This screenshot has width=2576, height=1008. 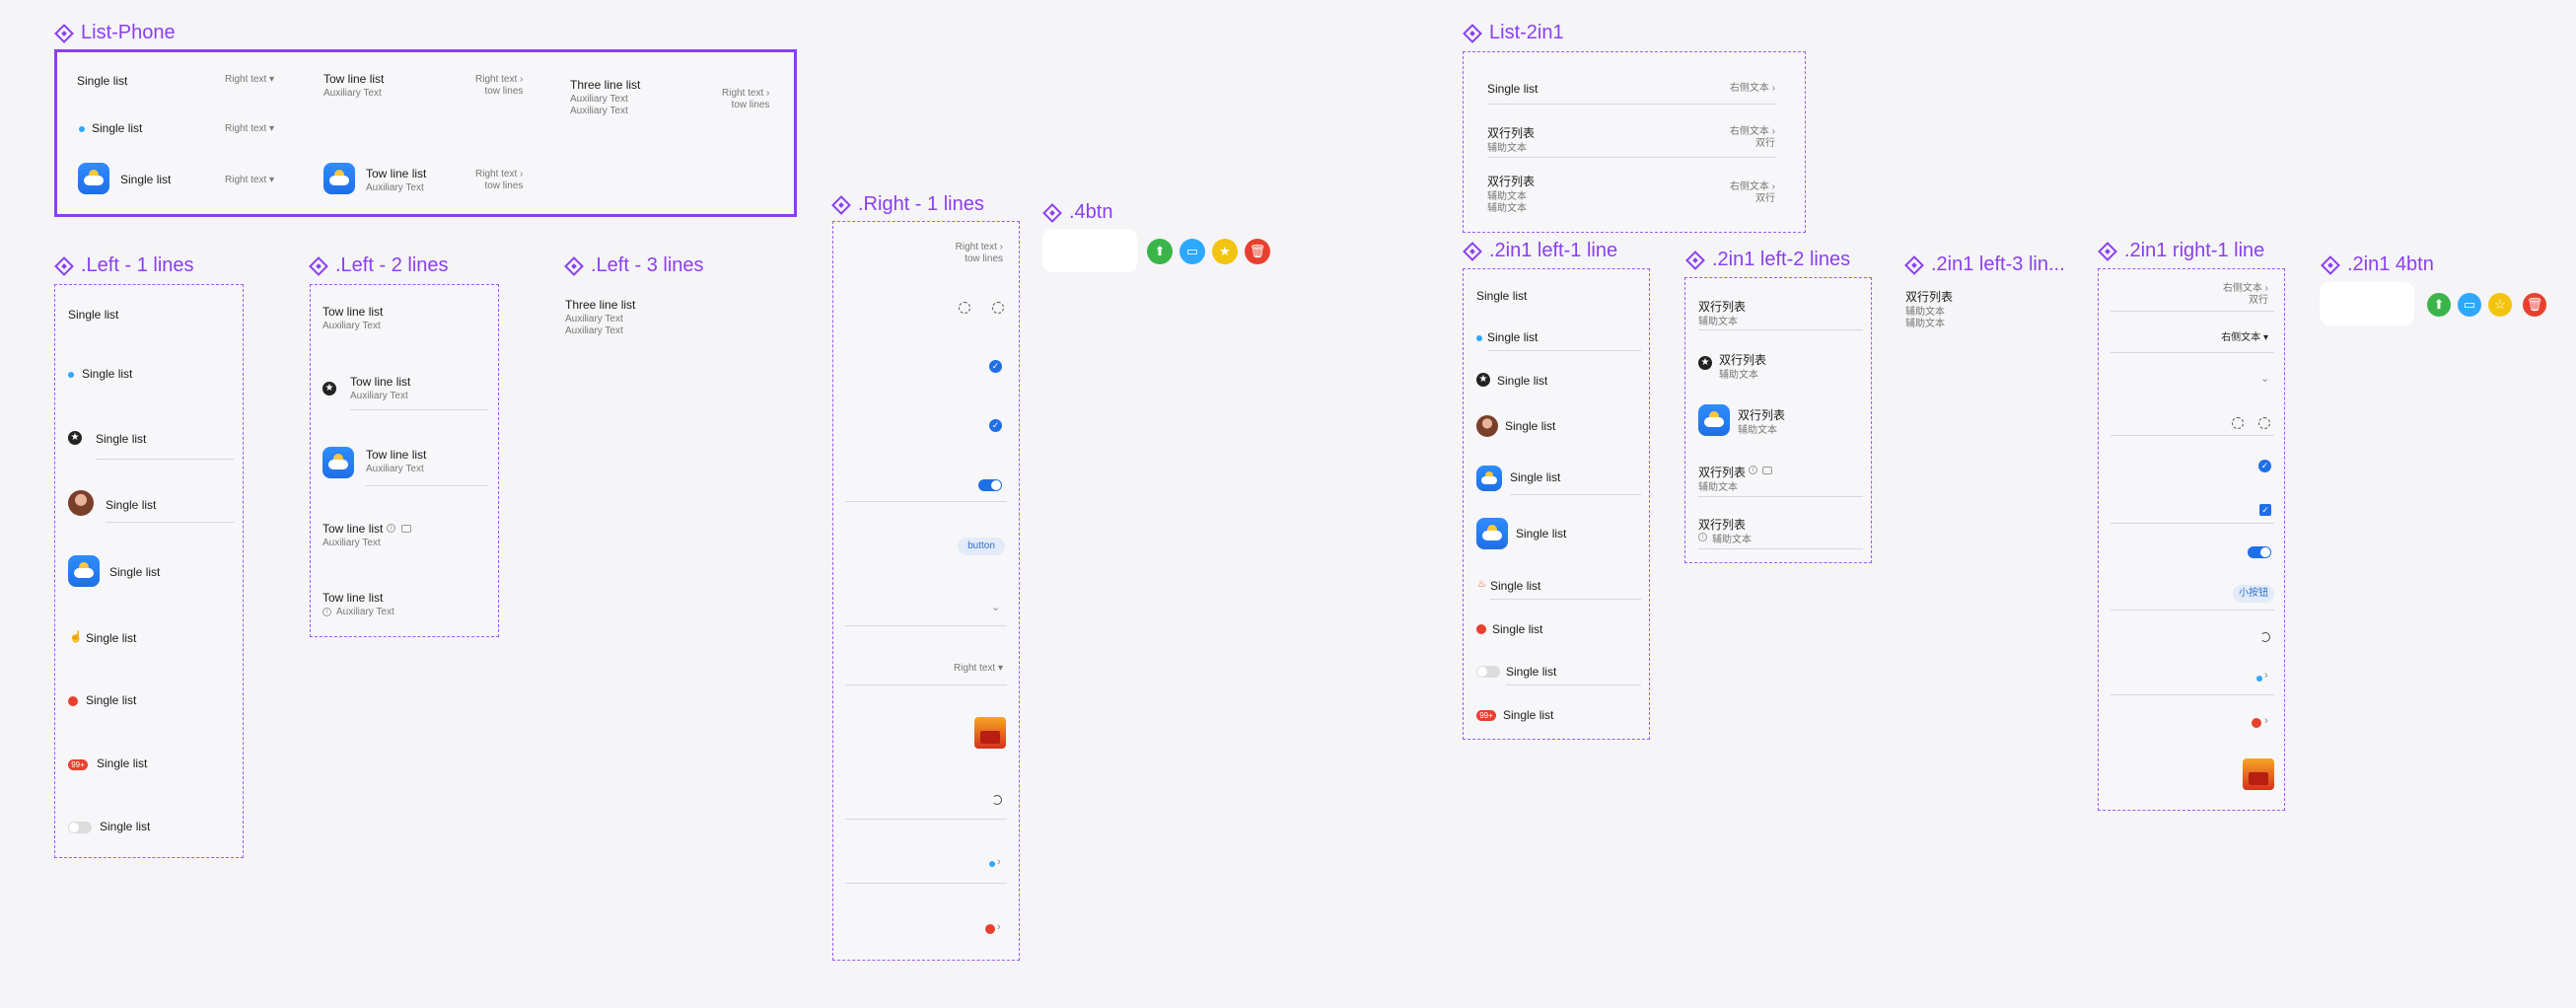 What do you see at coordinates (76, 637) in the screenshot?
I see `pointer-icon: ☝` at bounding box center [76, 637].